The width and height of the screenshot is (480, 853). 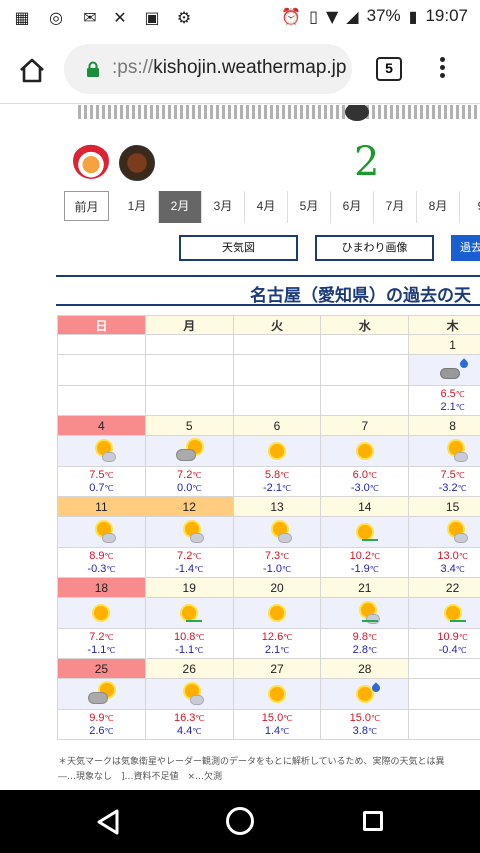 I want to click on high-temp: 6.5℃, so click(x=444, y=394).